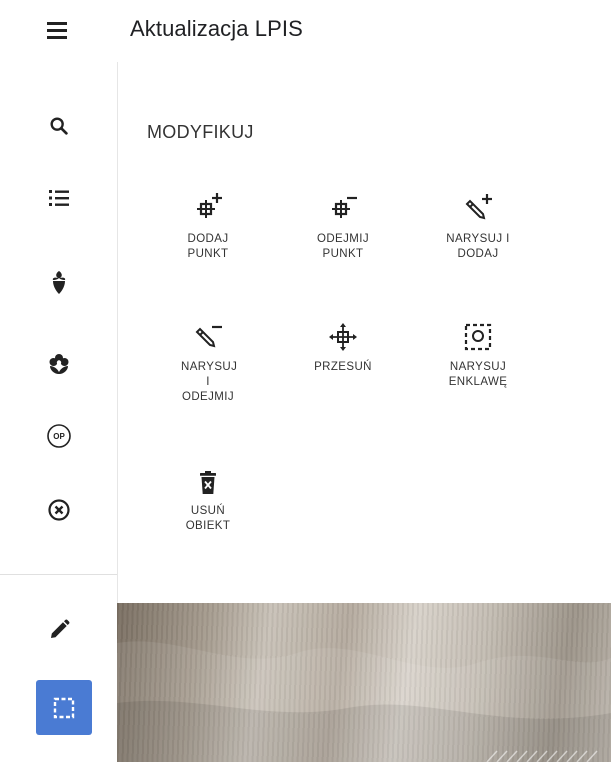  What do you see at coordinates (58, 574) in the screenshot?
I see `rail-divider` at bounding box center [58, 574].